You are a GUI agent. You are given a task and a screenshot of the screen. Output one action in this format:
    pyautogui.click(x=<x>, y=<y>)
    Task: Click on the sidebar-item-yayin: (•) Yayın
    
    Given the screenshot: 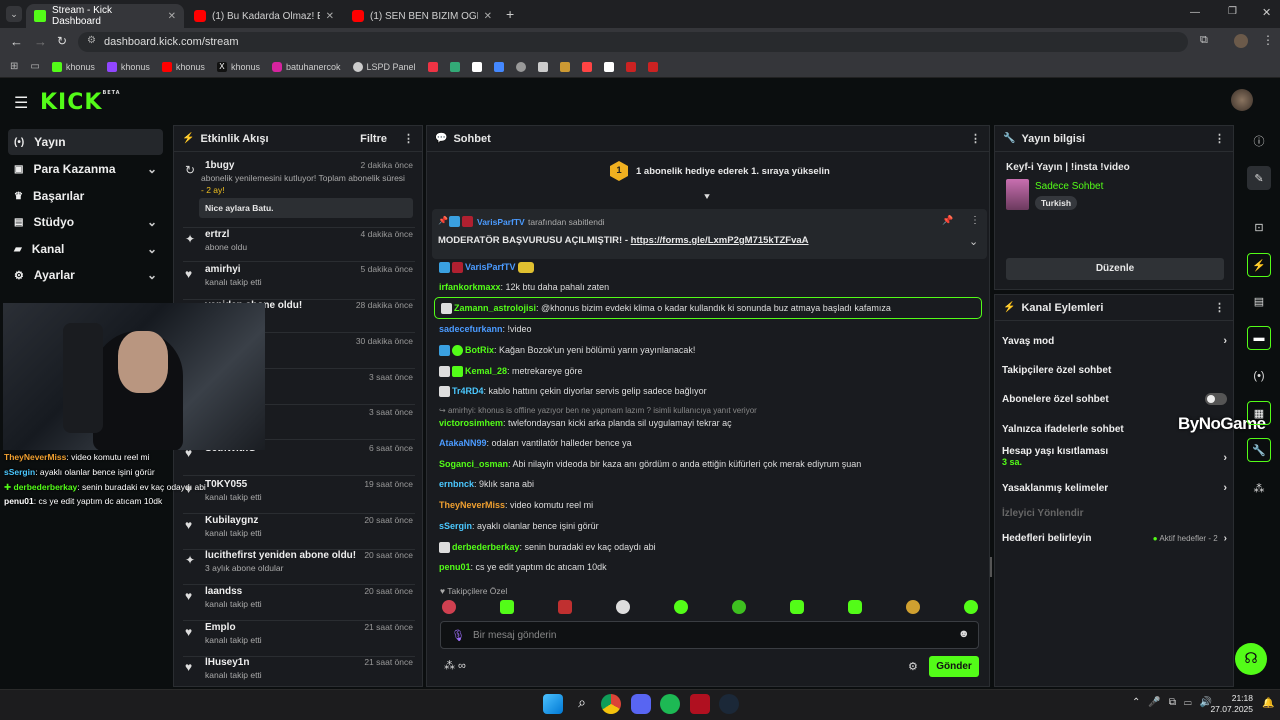 What is the action you would take?
    pyautogui.click(x=85, y=142)
    